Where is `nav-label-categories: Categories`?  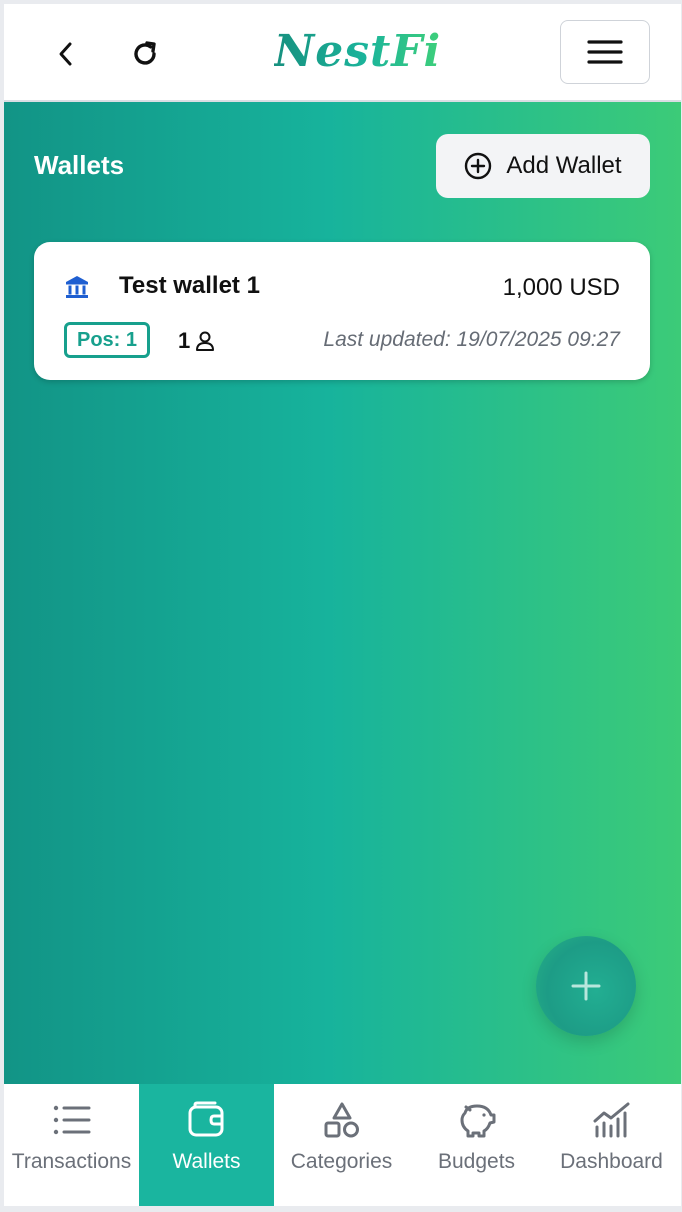 nav-label-categories: Categories is located at coordinates (341, 1161).